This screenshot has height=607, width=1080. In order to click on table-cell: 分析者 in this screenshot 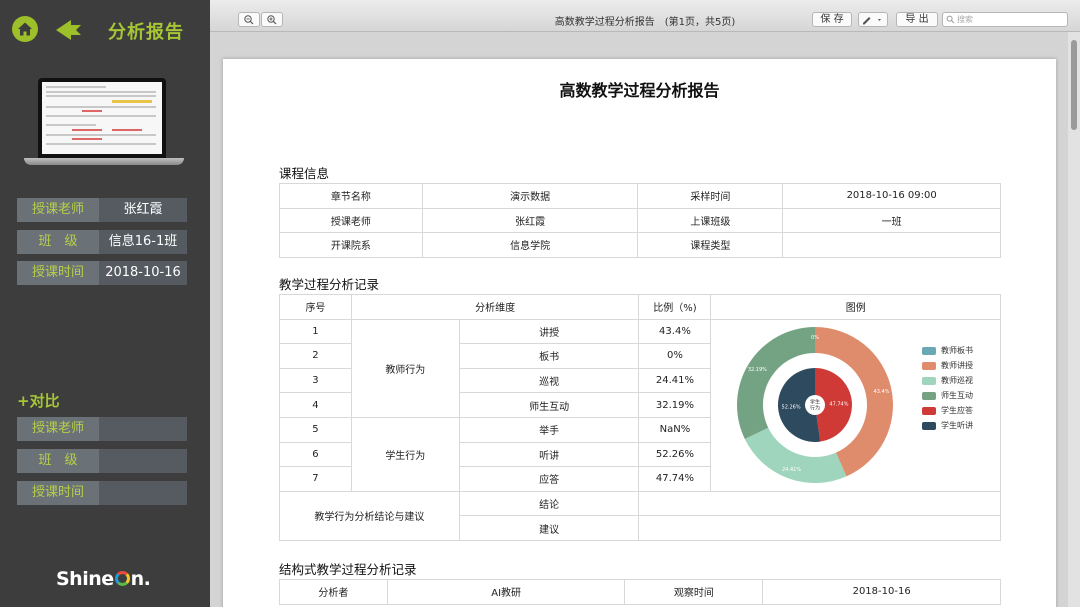, I will do `click(333, 592)`.